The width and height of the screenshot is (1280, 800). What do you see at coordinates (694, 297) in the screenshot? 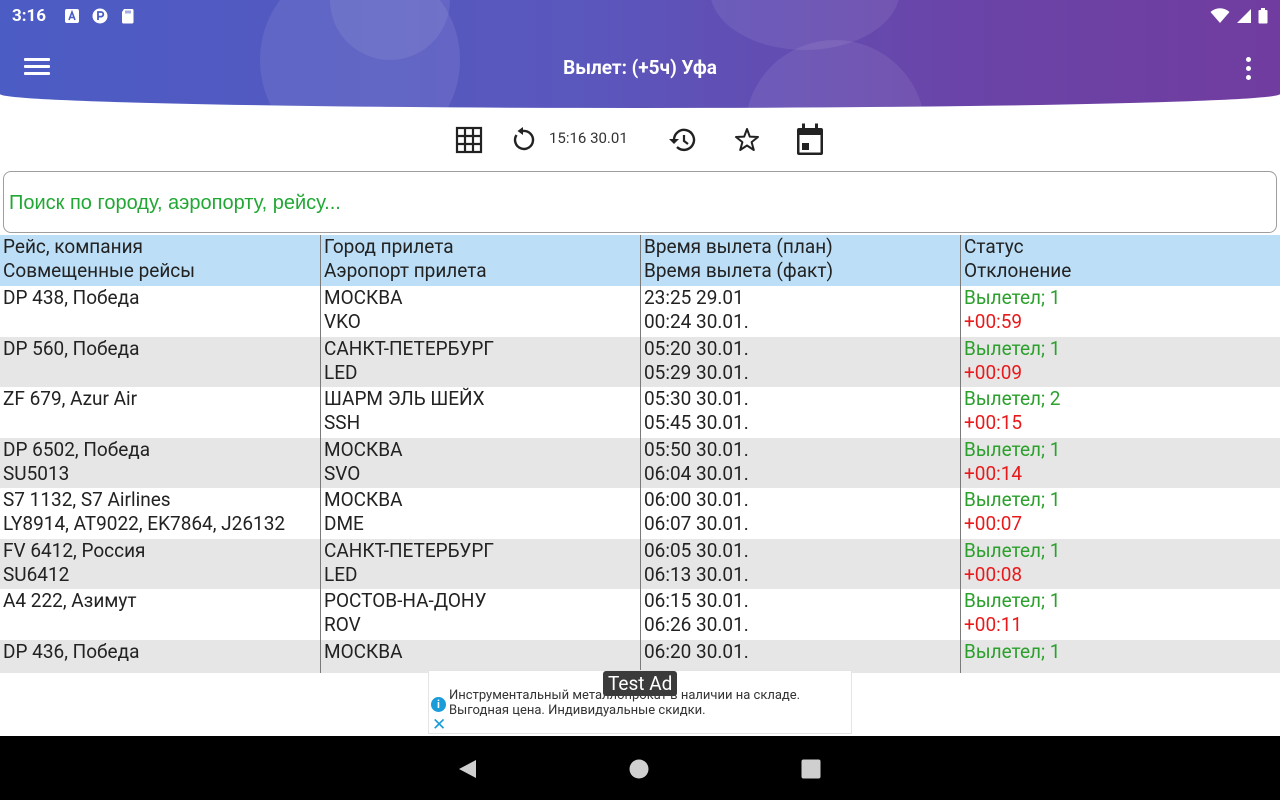
I see `planned-text: 23:25 29.01` at bounding box center [694, 297].